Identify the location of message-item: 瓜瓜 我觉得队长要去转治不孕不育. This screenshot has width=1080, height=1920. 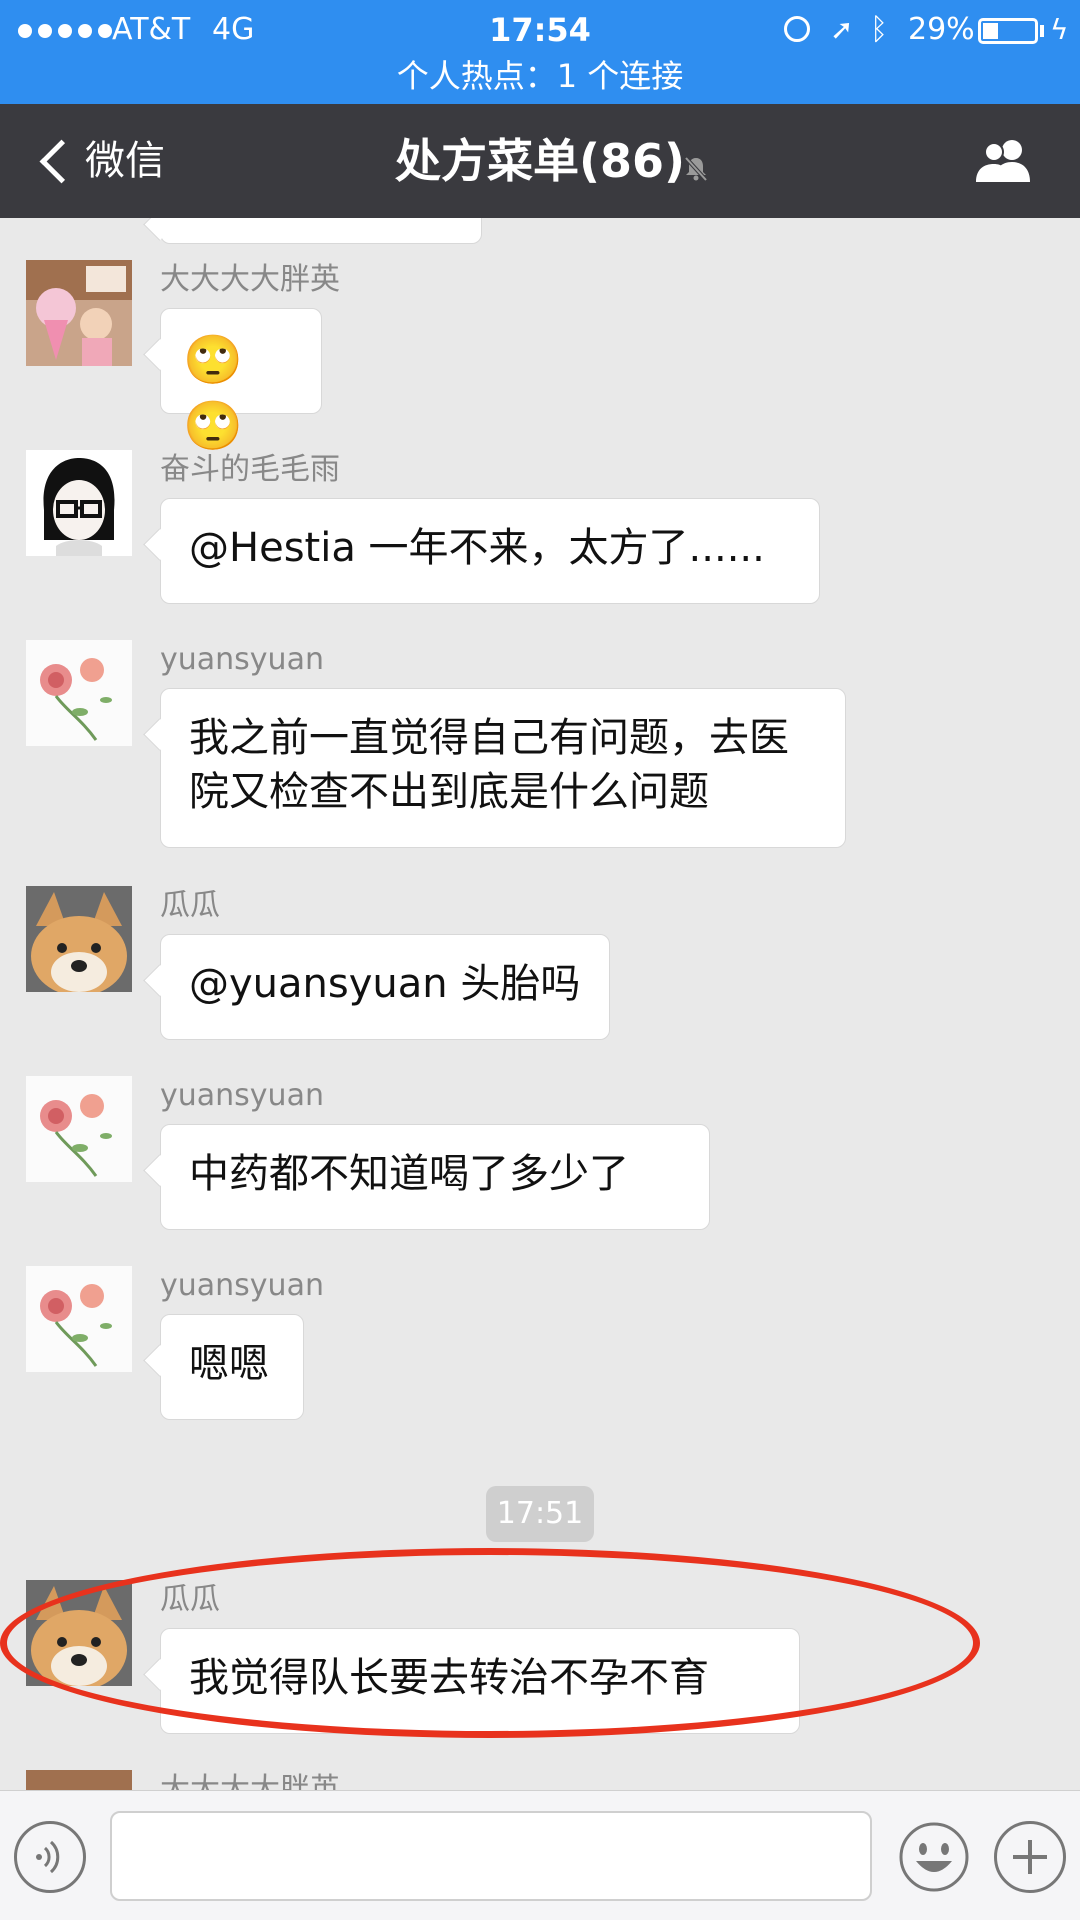
(540, 1657).